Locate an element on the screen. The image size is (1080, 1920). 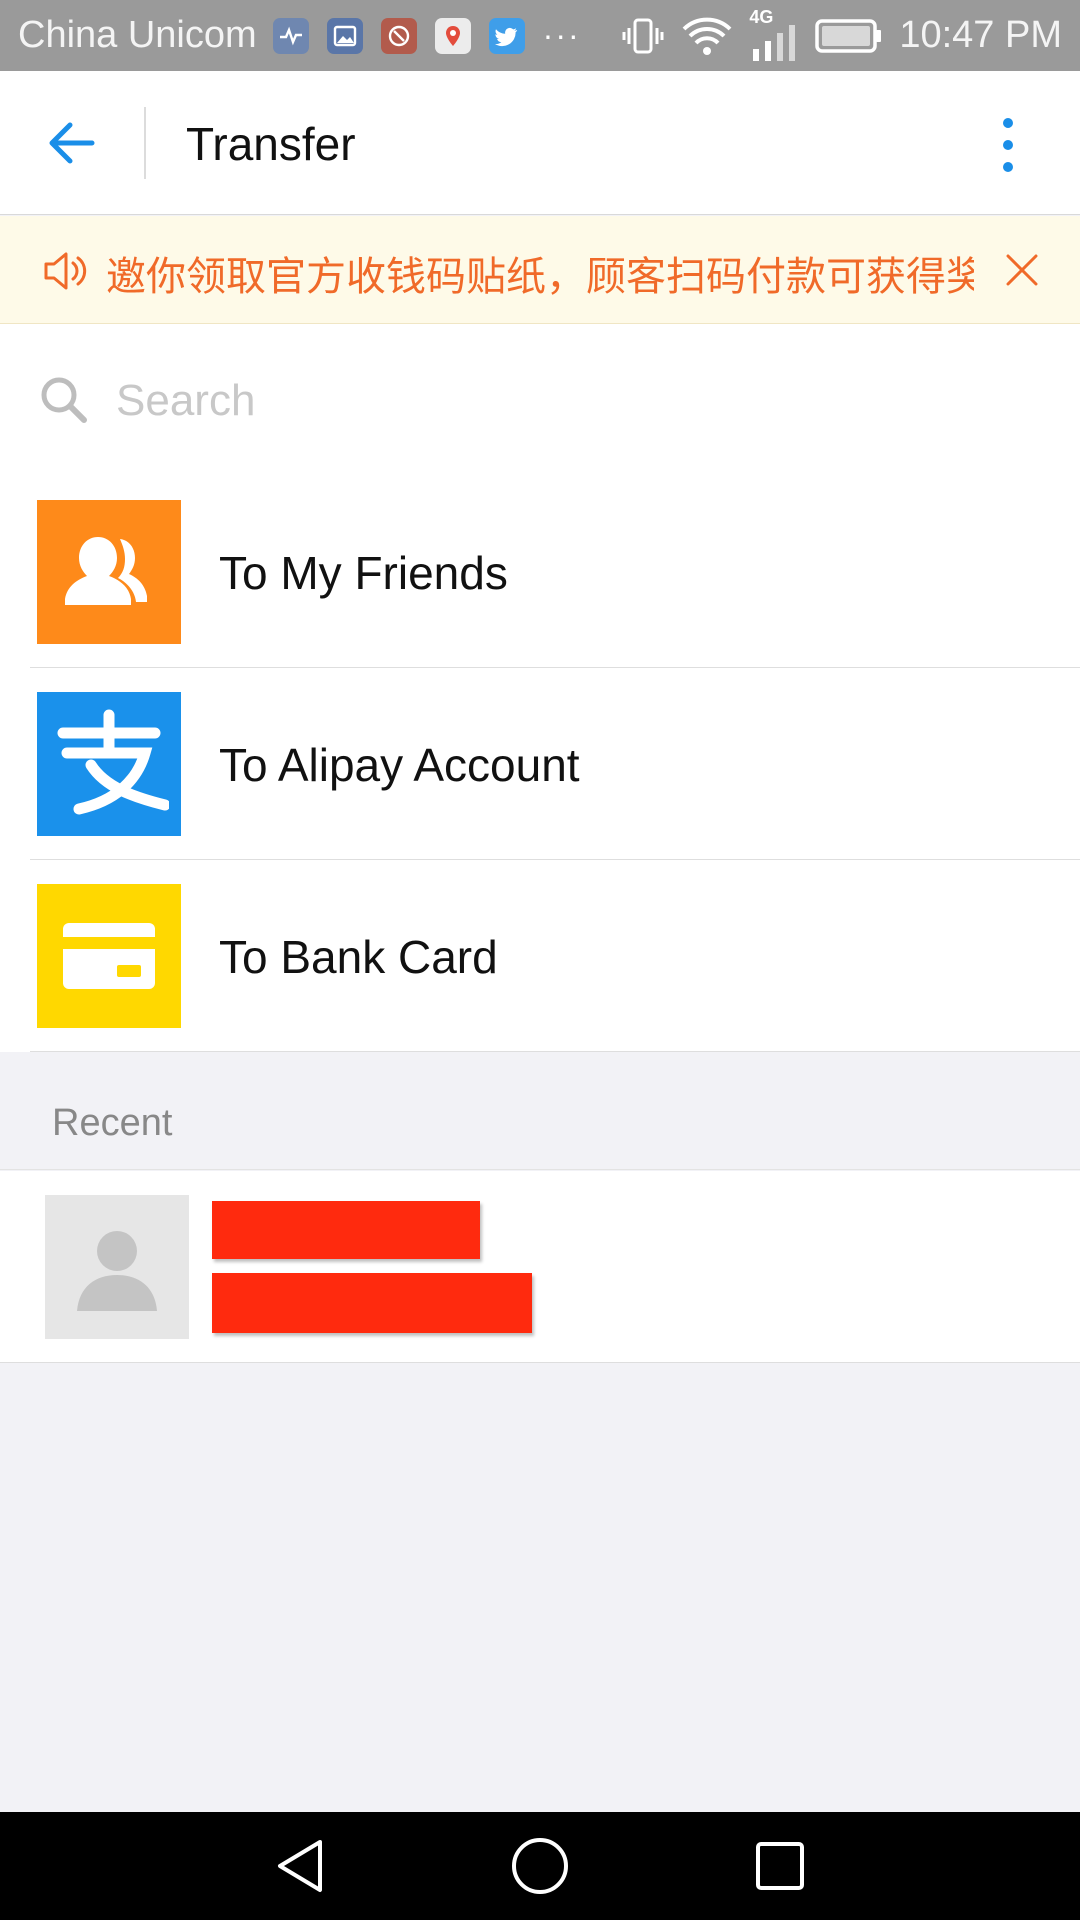
vibrate-icon is located at coordinates (643, 35).